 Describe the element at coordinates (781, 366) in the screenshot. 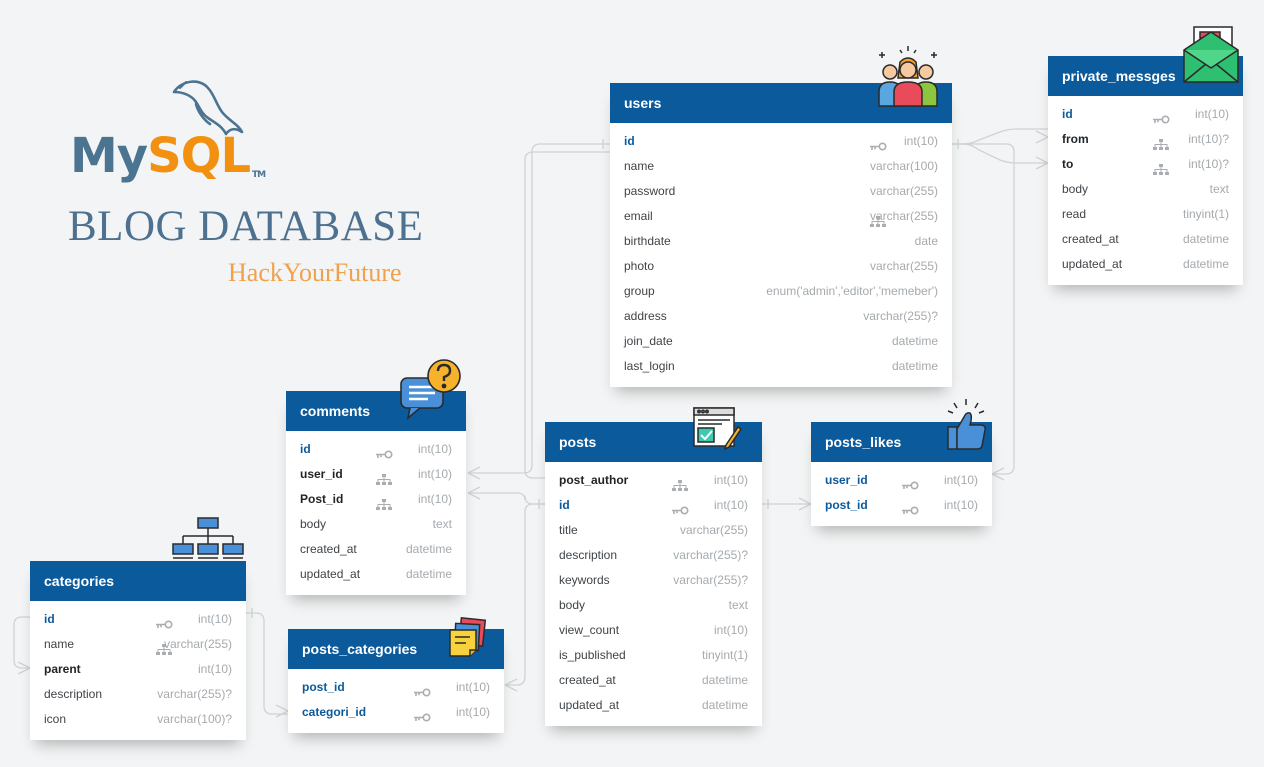

I see `field-row-last_login: last_login datetime` at that location.